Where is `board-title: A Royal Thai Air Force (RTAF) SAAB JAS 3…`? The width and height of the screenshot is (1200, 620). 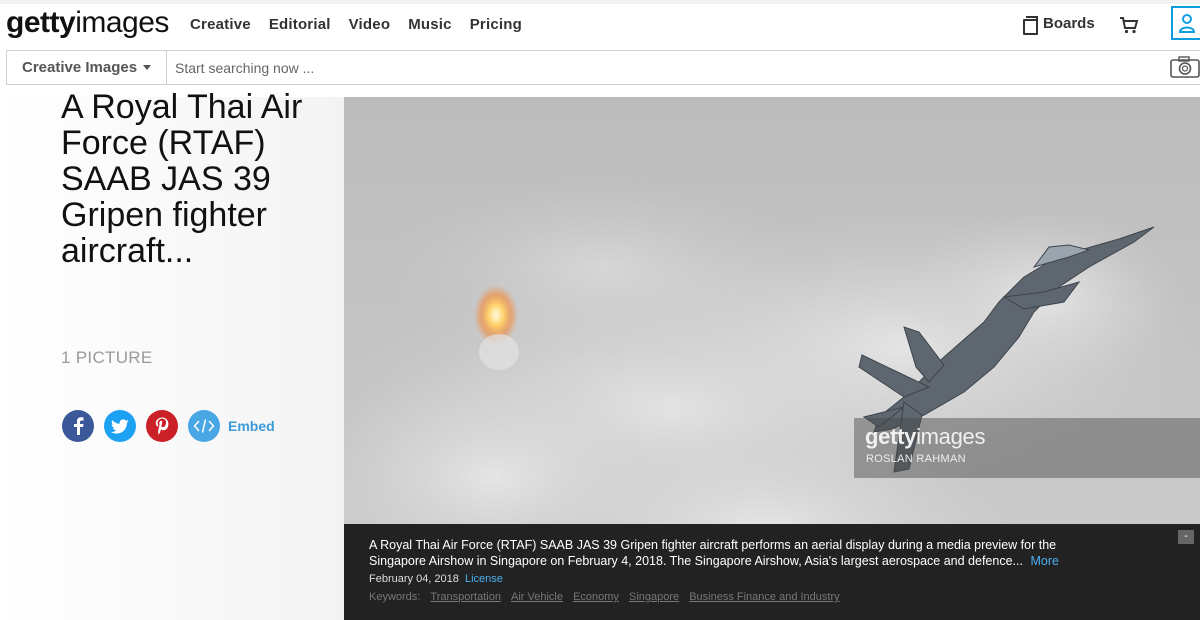 board-title: A Royal Thai Air Force (RTAF) SAAB JAS 3… is located at coordinates (182, 179).